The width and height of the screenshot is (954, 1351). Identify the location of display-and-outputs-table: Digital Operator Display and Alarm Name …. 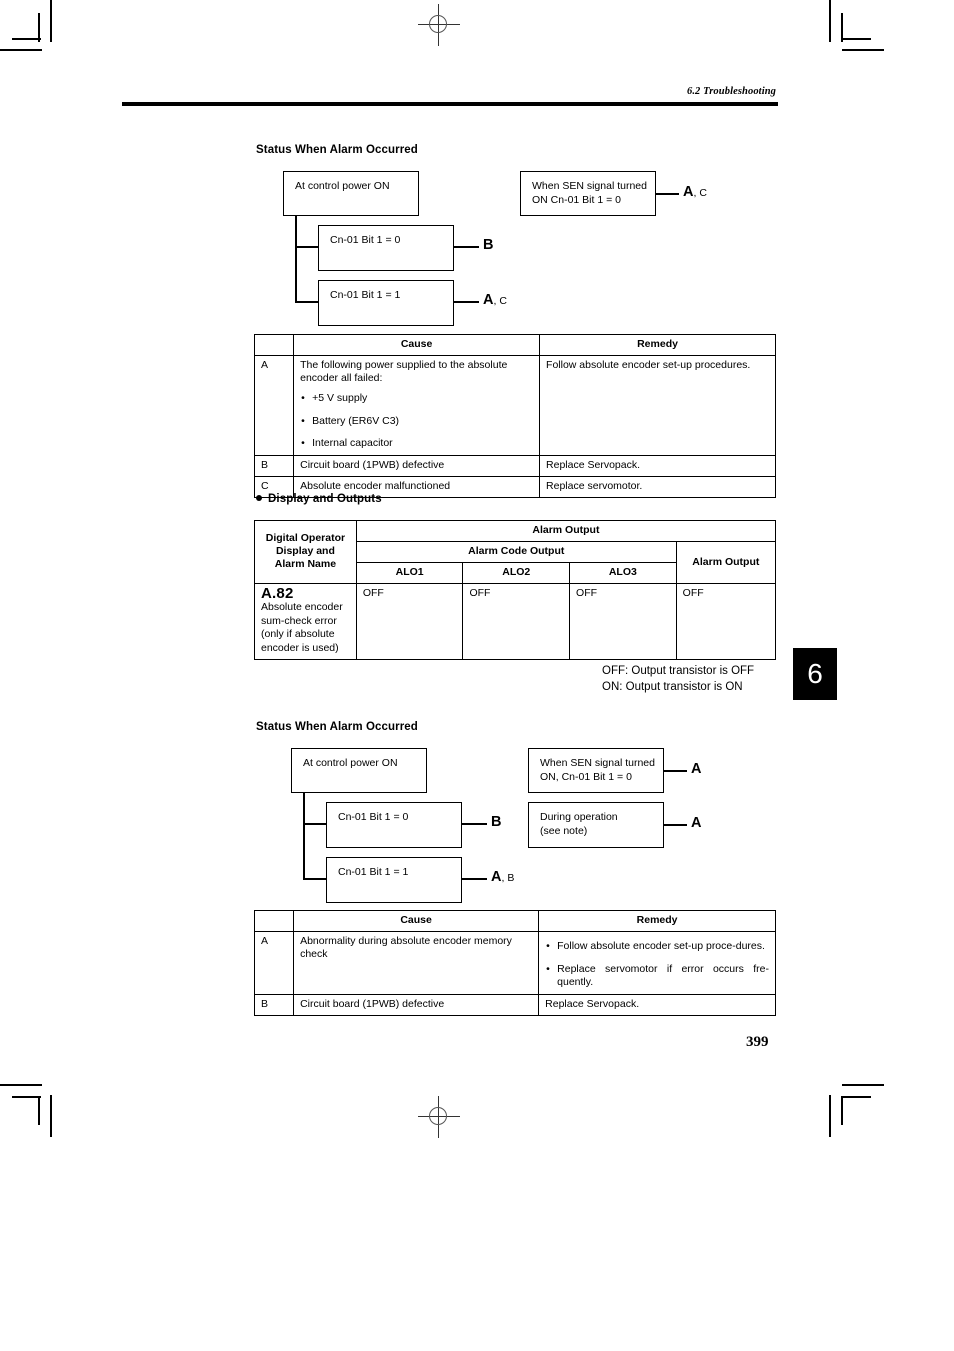
(515, 590).